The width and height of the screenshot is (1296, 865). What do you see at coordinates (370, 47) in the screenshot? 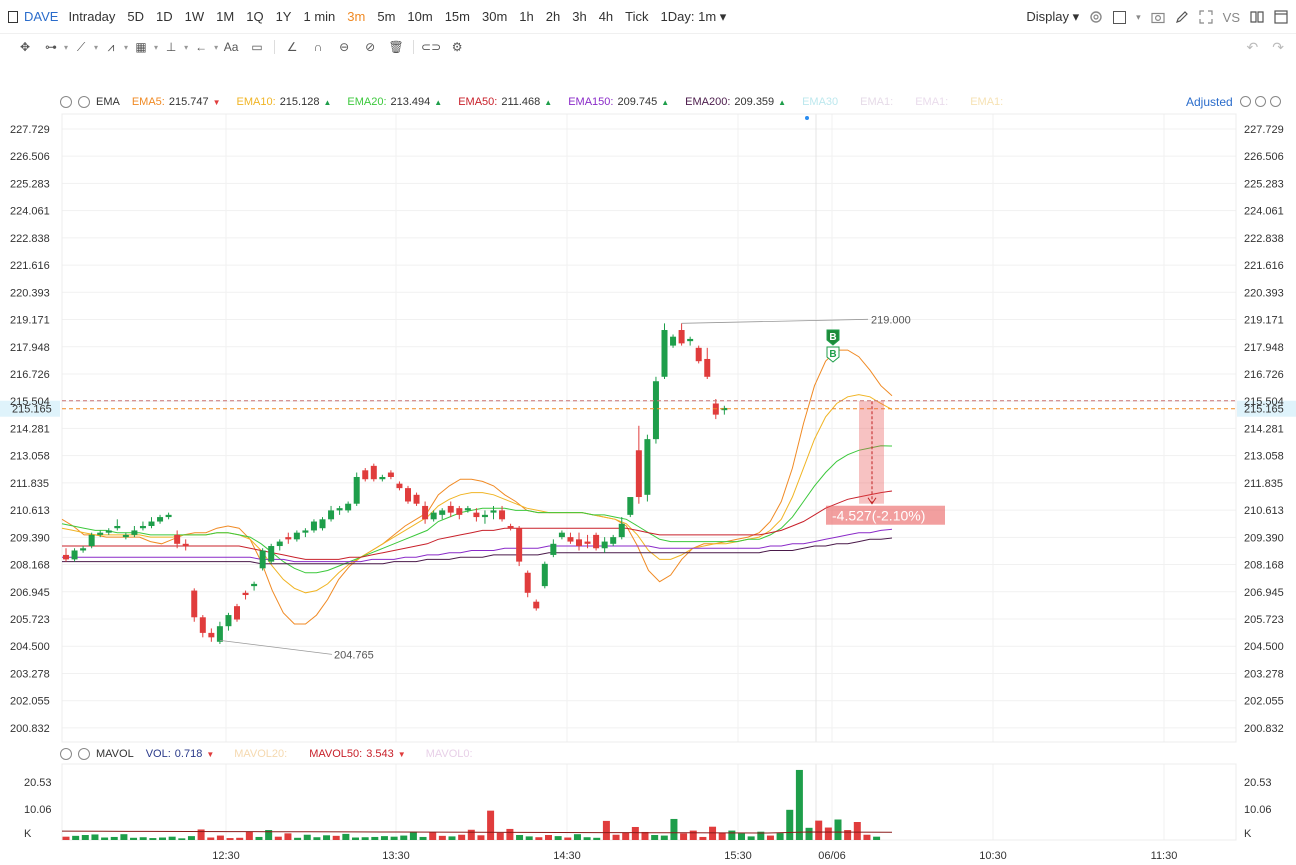
I see `hide-drawings-icon: ⊘` at bounding box center [370, 47].